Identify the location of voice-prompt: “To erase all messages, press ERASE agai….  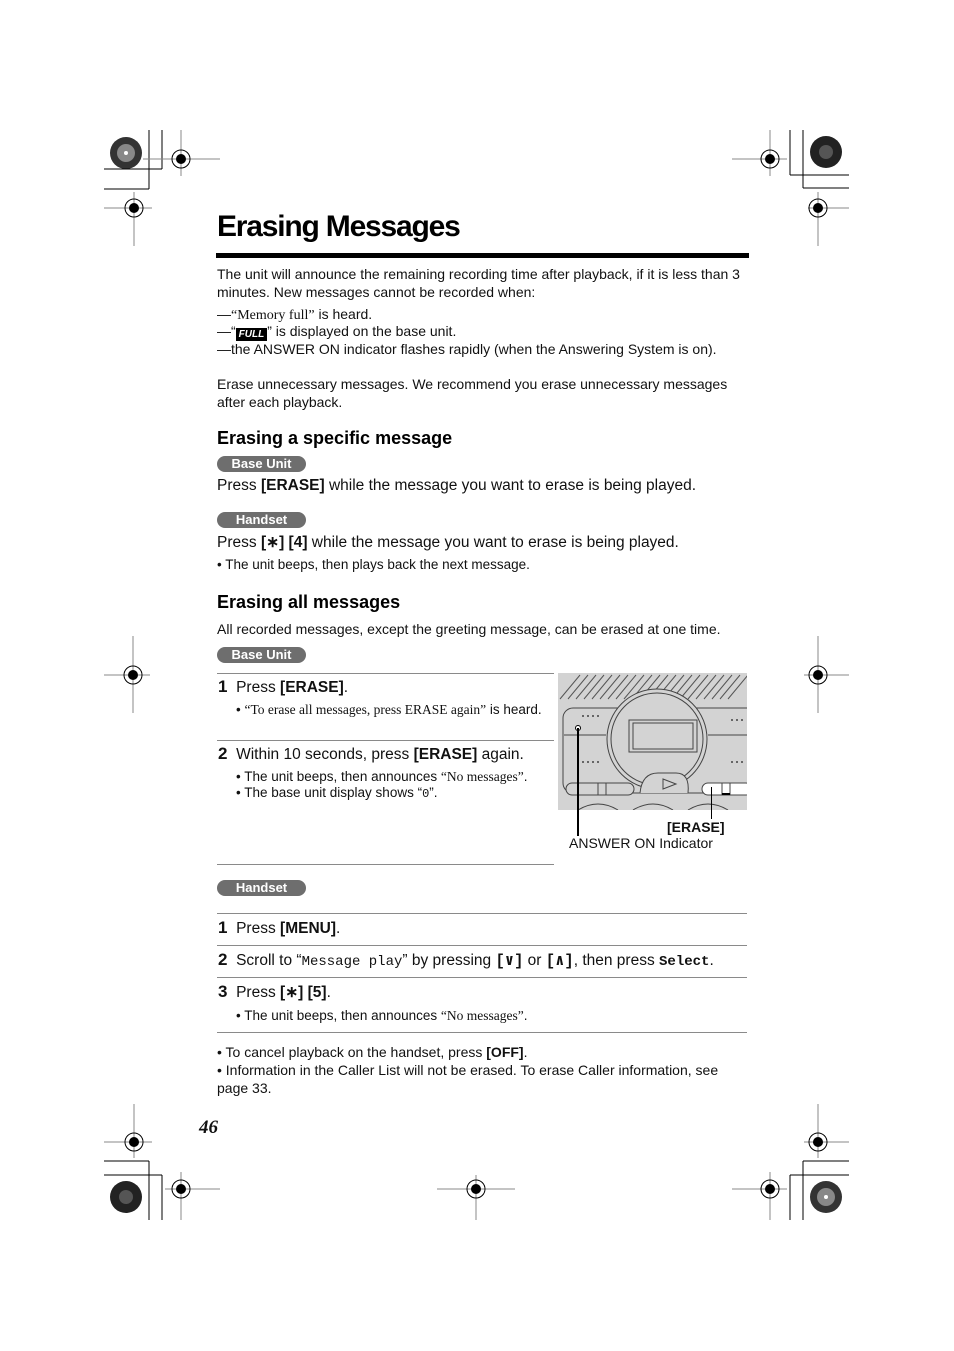
(365, 709).